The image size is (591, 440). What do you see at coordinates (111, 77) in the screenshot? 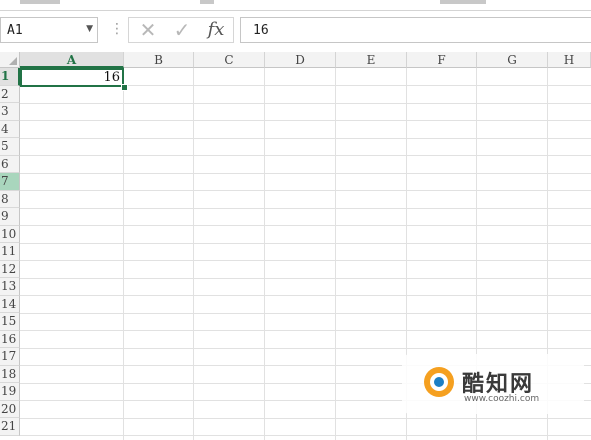
I see `cell-a1-value: 16` at bounding box center [111, 77].